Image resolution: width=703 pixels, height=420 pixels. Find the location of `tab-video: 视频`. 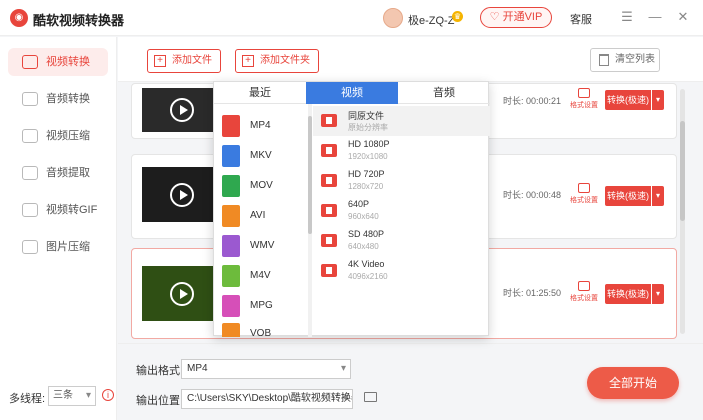

tab-video: 视频 is located at coordinates (352, 93).